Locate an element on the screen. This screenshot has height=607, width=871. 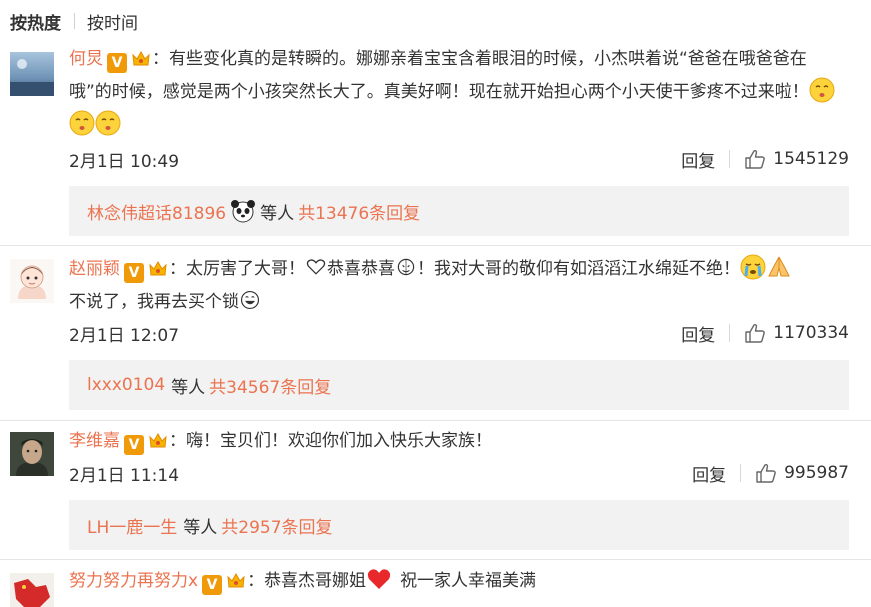
comment-time: 2月1日 12:07 is located at coordinates (124, 335).